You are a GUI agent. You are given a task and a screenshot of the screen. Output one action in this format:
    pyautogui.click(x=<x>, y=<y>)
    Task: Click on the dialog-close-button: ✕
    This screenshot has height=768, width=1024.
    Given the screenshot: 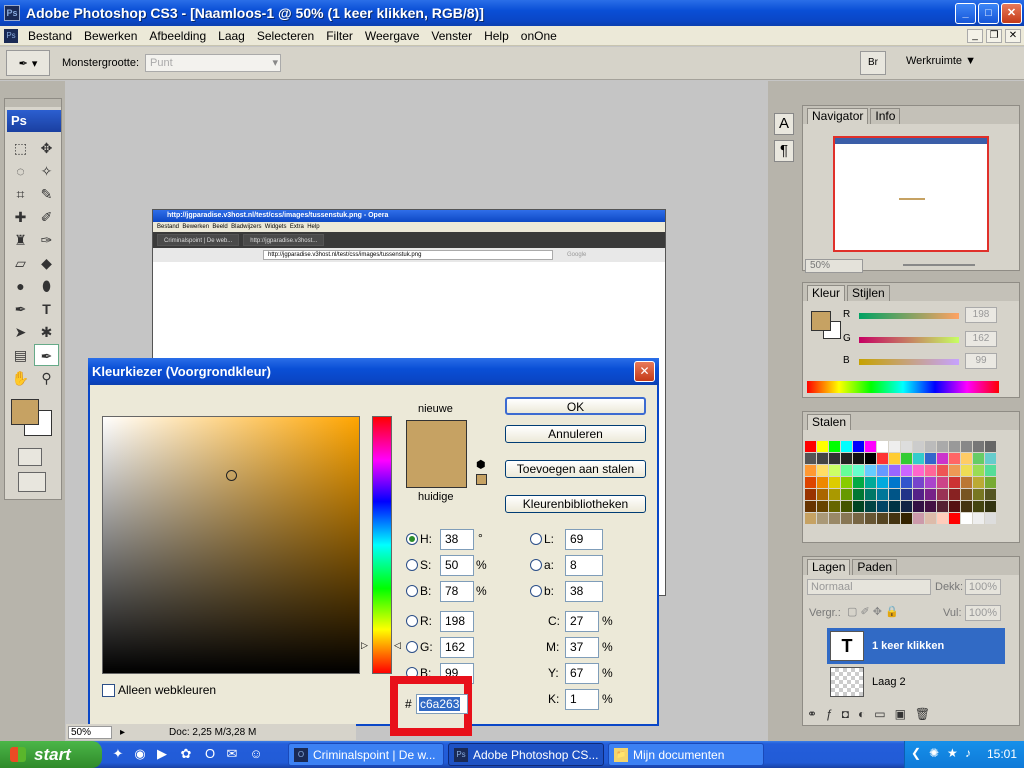 What is the action you would take?
    pyautogui.click(x=644, y=371)
    